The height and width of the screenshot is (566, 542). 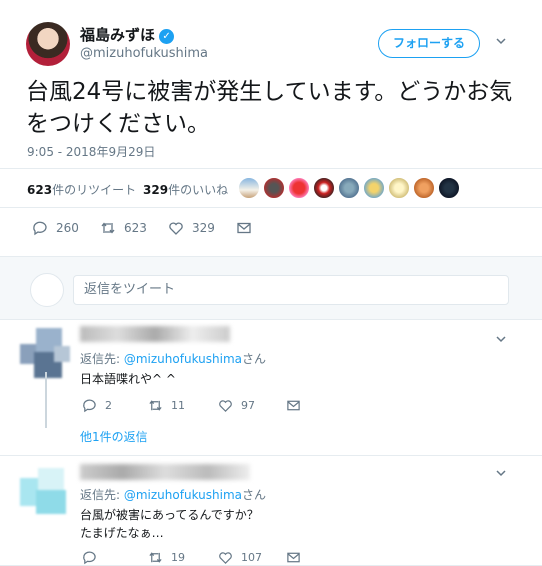 I want to click on reply-composer: 返信をツイート, so click(x=271, y=288).